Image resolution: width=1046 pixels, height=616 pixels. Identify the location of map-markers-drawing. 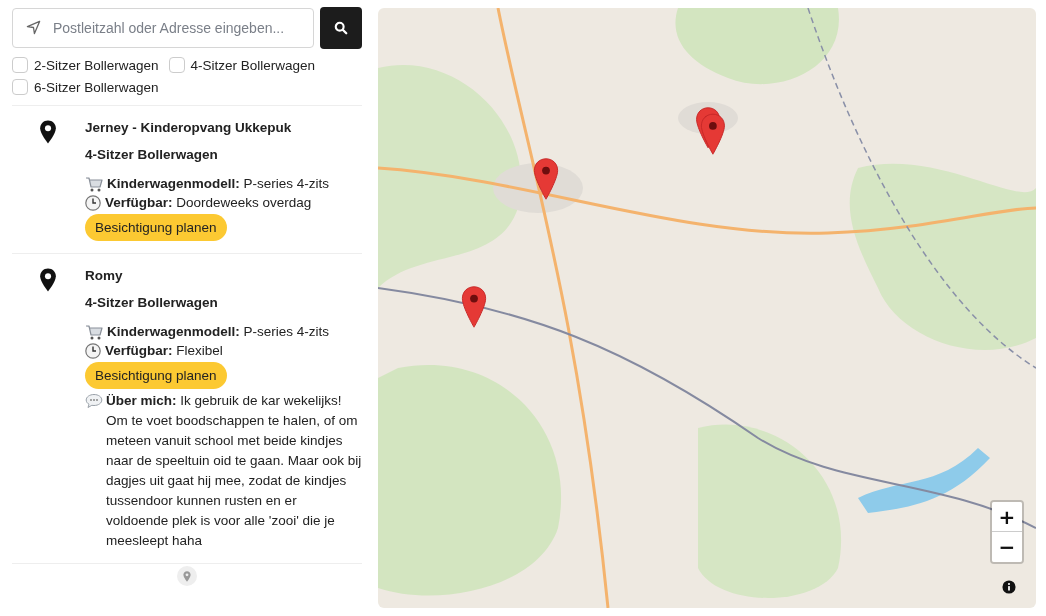
(710, 131).